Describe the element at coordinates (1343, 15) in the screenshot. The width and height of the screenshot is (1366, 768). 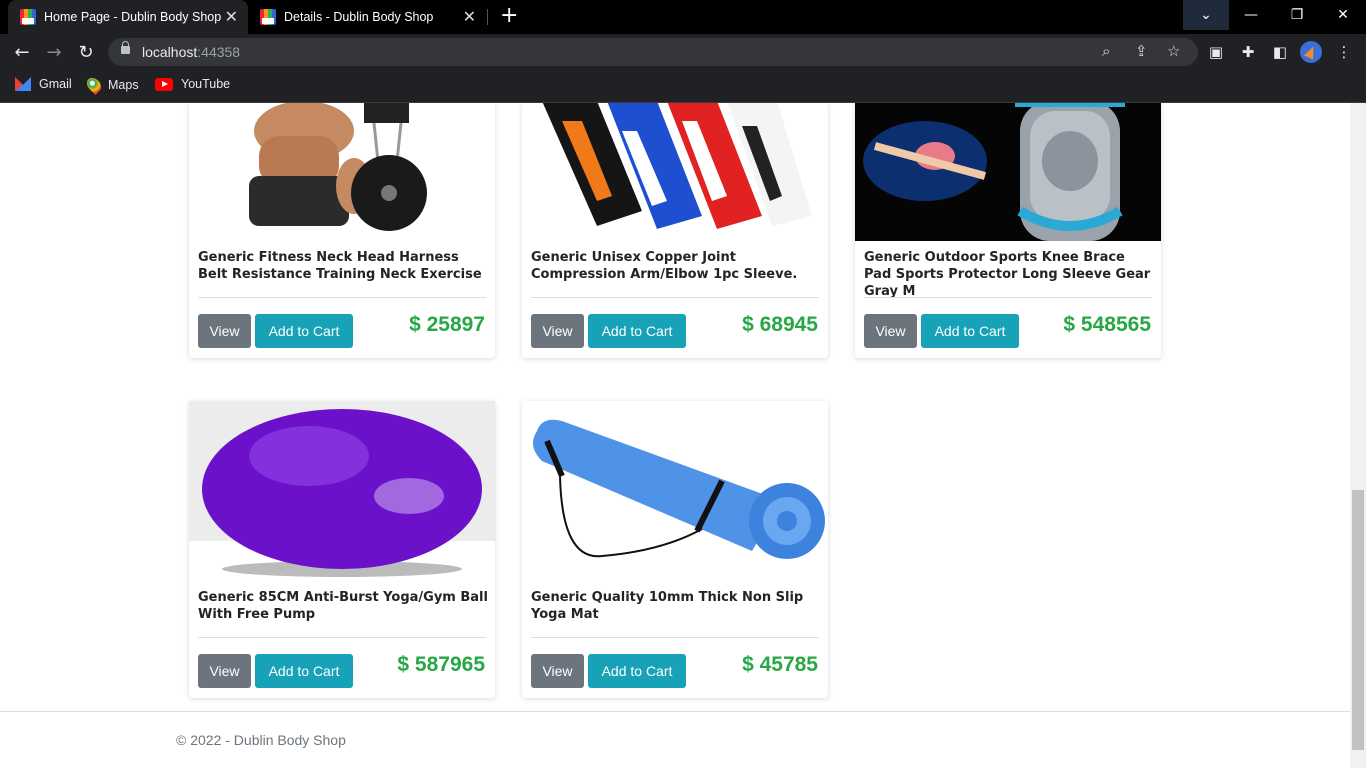
I see `close-window-icon: ✕` at that location.